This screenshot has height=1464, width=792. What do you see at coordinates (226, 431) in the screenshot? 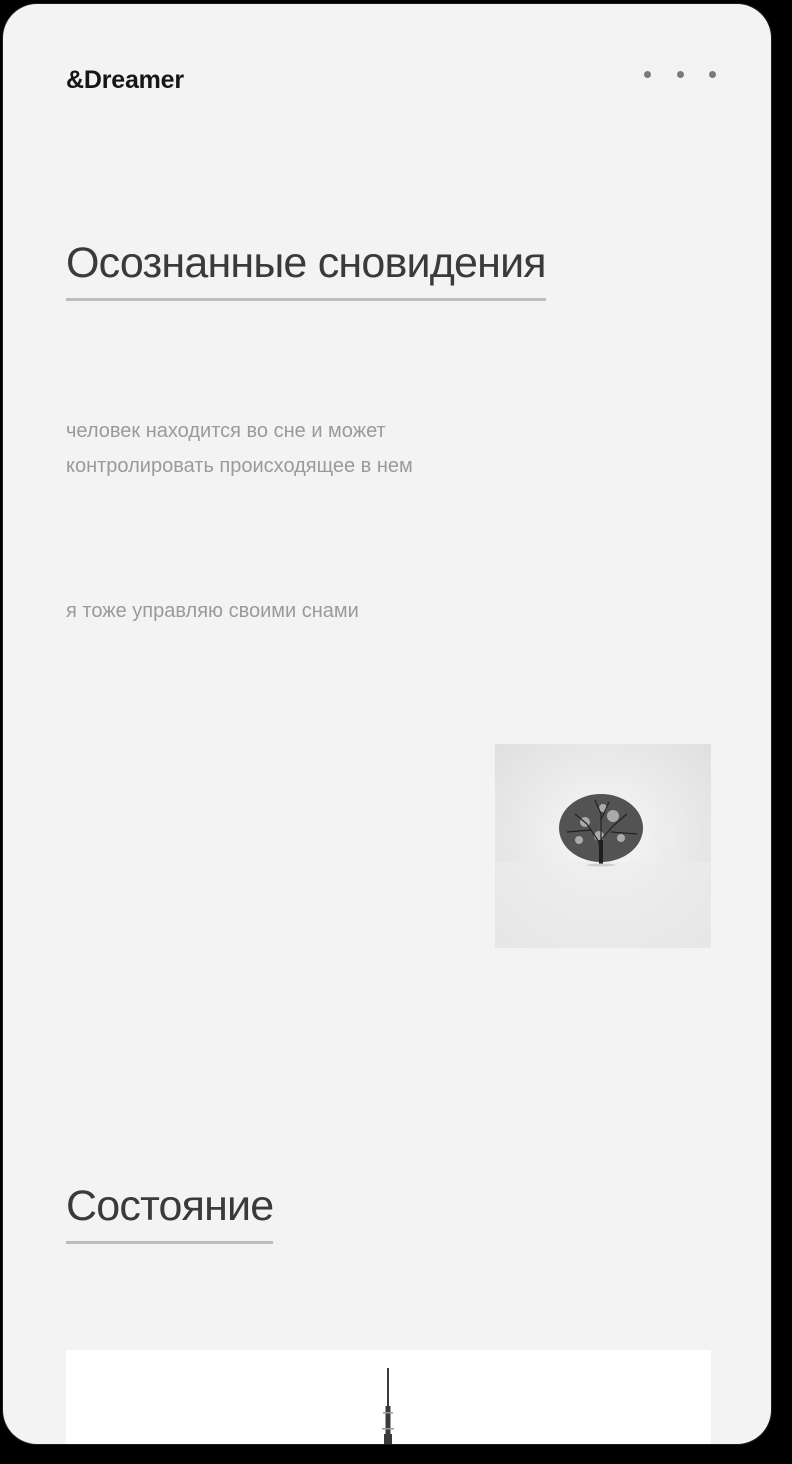
I see `description-line: человек находится во сне и может` at bounding box center [226, 431].